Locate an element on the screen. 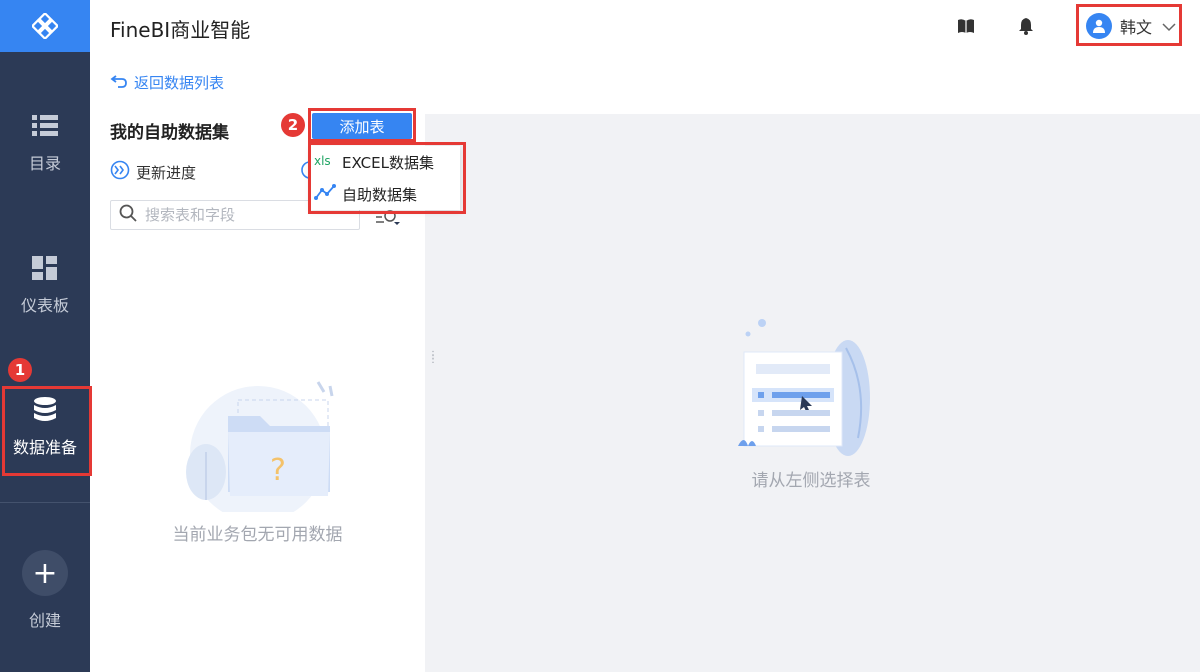 The image size is (1200, 672). app-title: FineBI商业智能 is located at coordinates (180, 30).